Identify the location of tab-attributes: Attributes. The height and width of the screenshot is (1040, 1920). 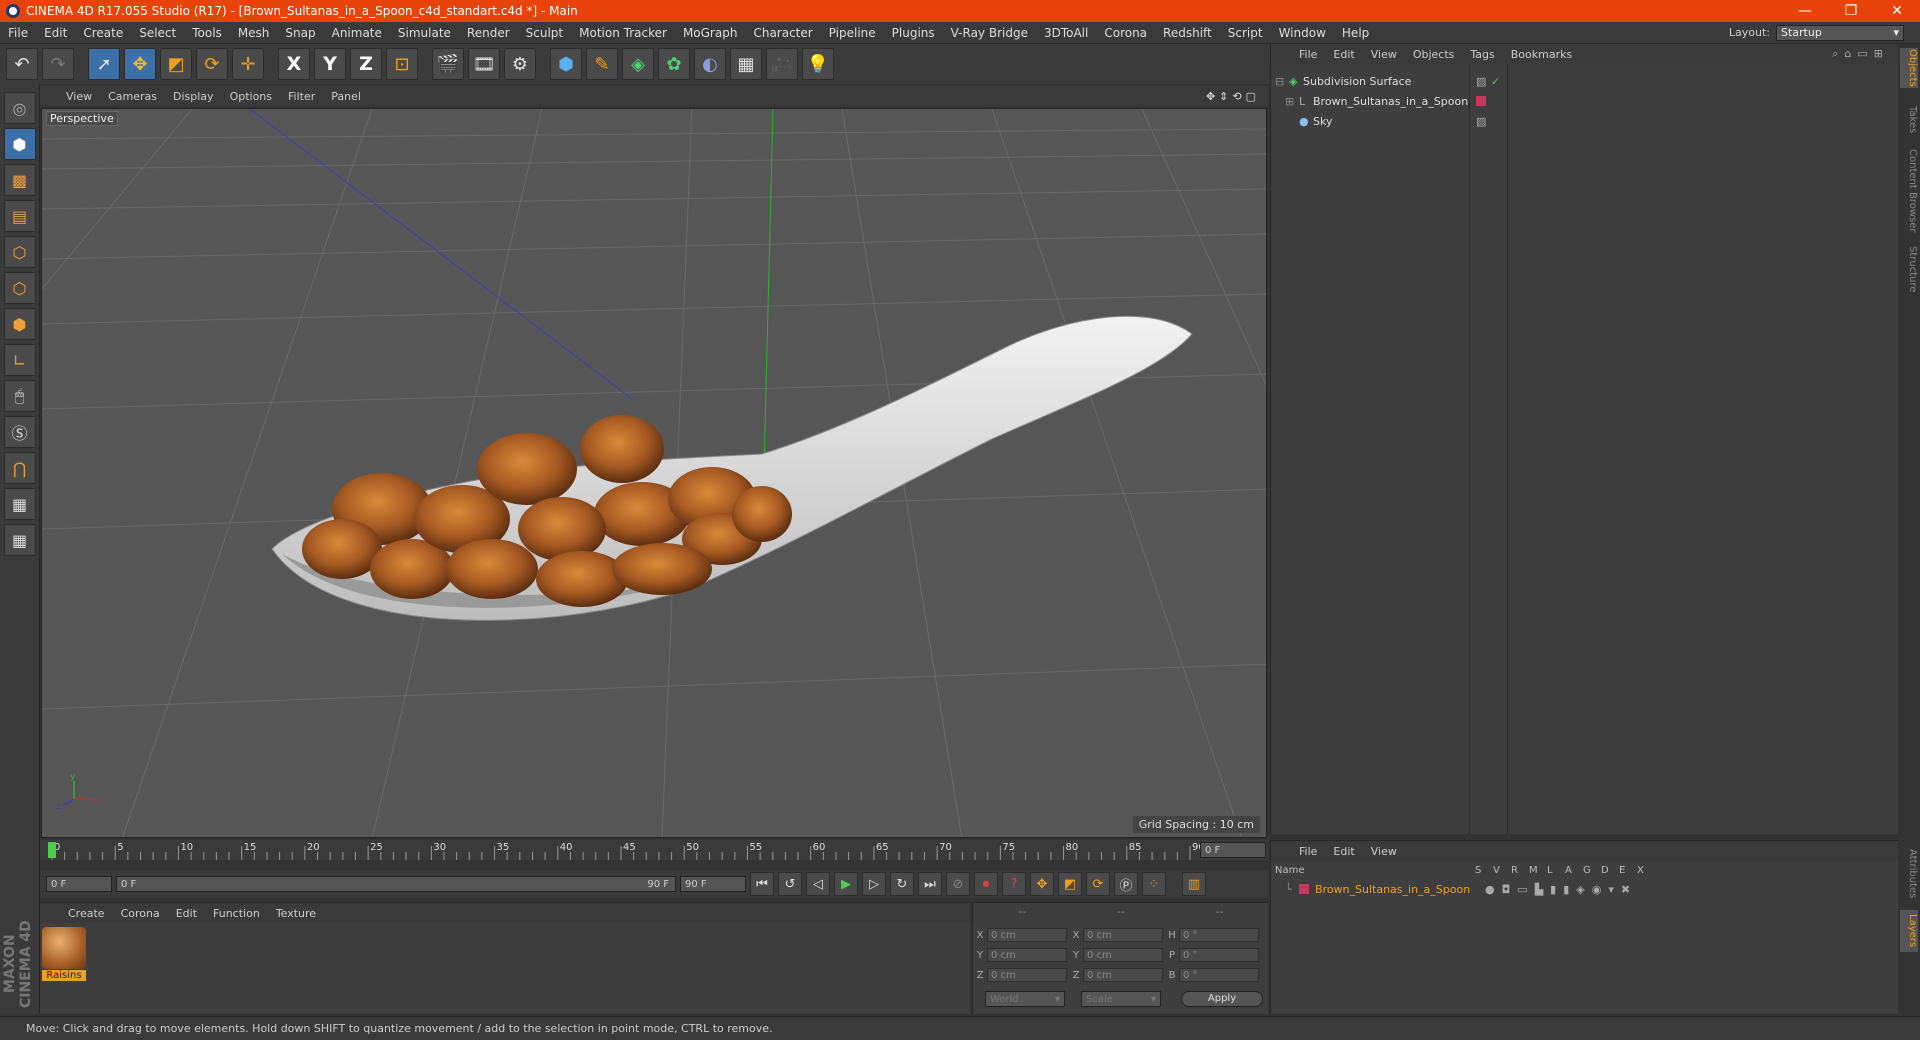
(1909, 874).